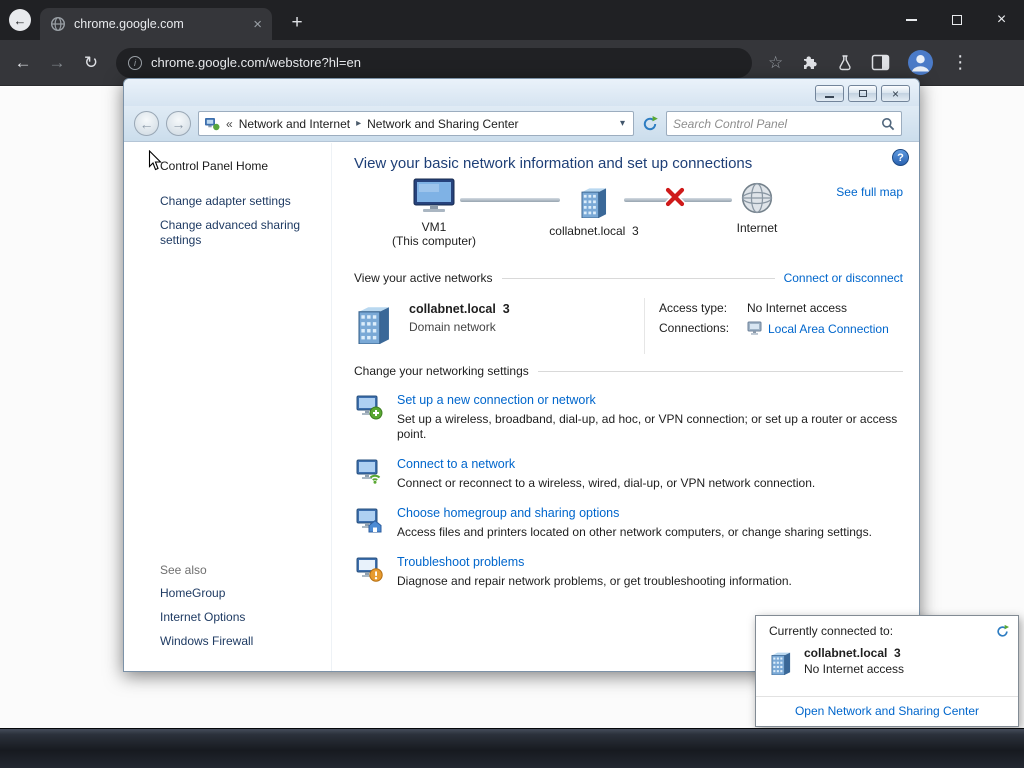 Image resolution: width=1024 pixels, height=768 pixels. I want to click on active-networks-header: View your active networks, so click(423, 278).